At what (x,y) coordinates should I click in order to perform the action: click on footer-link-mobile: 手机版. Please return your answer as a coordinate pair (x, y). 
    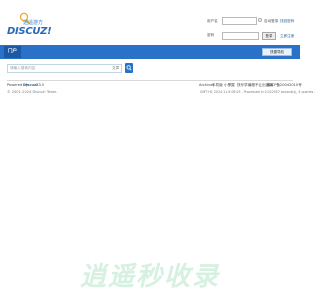
    Looking at the image, I should click on (217, 85).